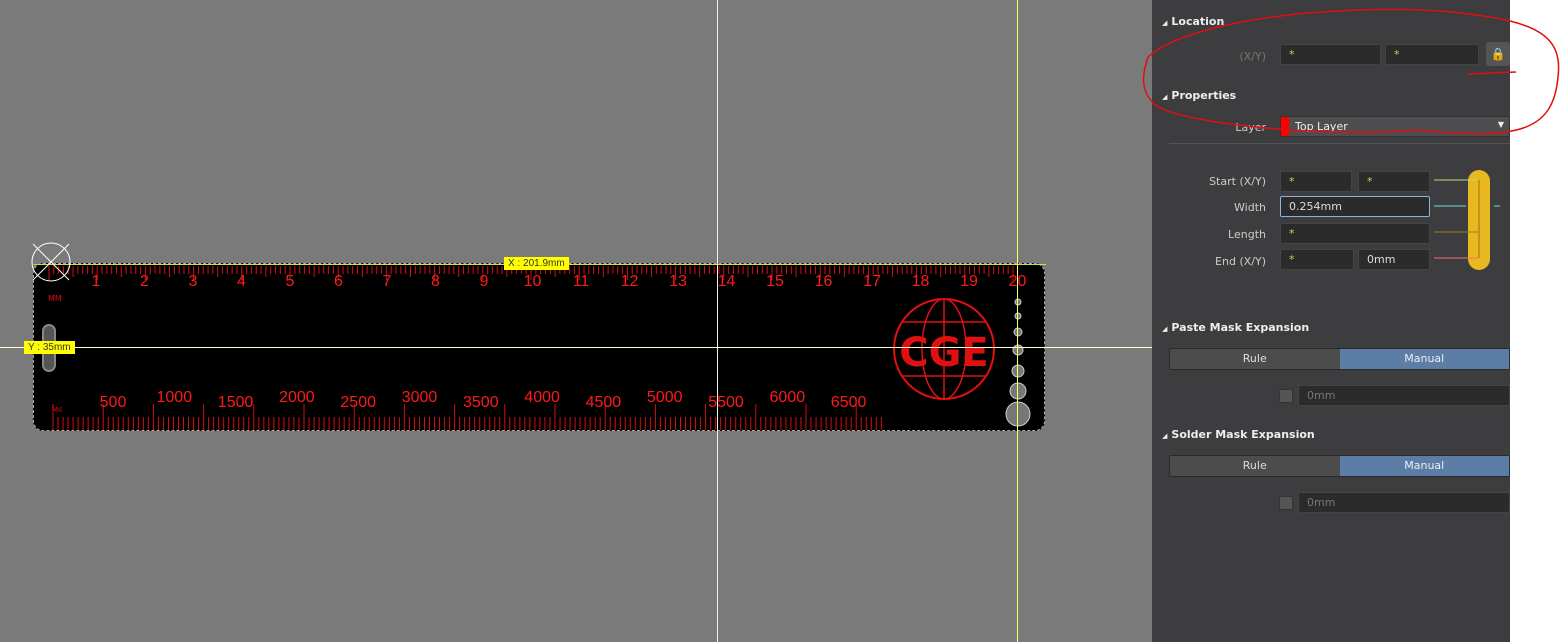  I want to click on mil-ruler-label: 2500, so click(358, 402).